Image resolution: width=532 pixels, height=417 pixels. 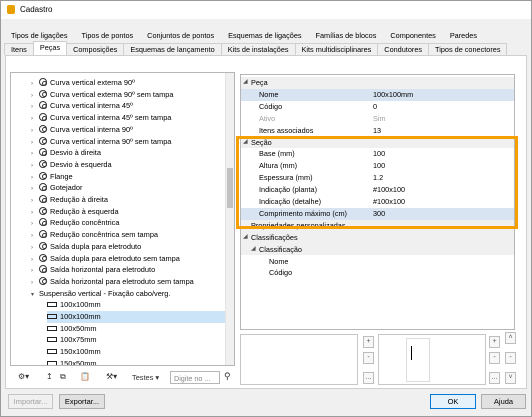 What do you see at coordinates (66, 153) in the screenshot?
I see `tree-item: › Desvio à direita` at bounding box center [66, 153].